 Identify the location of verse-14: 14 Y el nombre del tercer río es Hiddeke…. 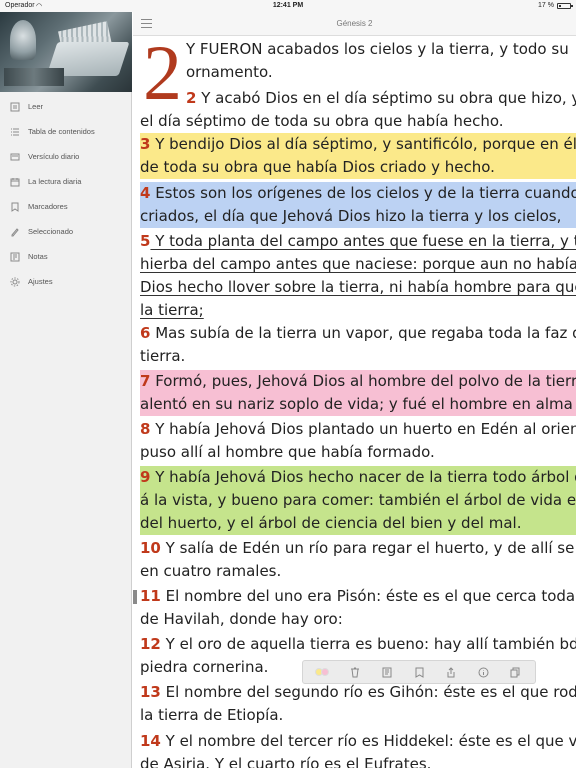
(358, 749).